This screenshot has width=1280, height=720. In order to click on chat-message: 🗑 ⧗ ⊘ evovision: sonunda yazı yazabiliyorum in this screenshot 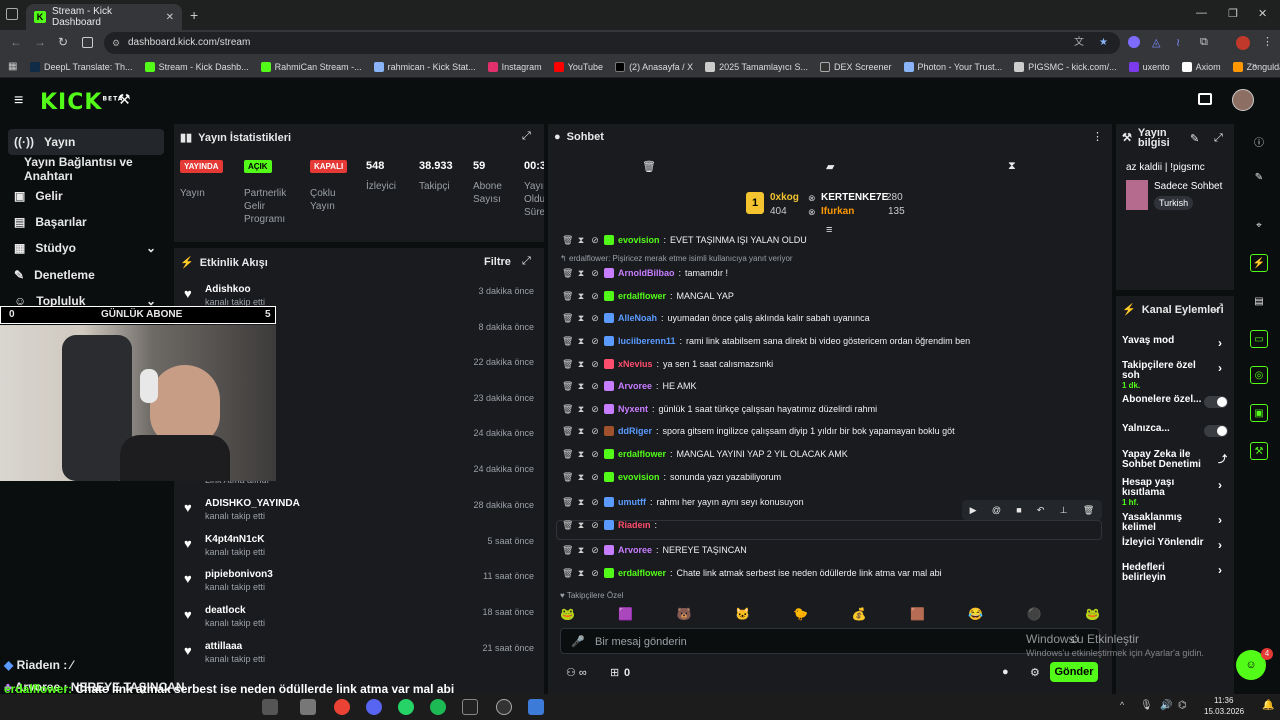, I will do `click(832, 477)`.